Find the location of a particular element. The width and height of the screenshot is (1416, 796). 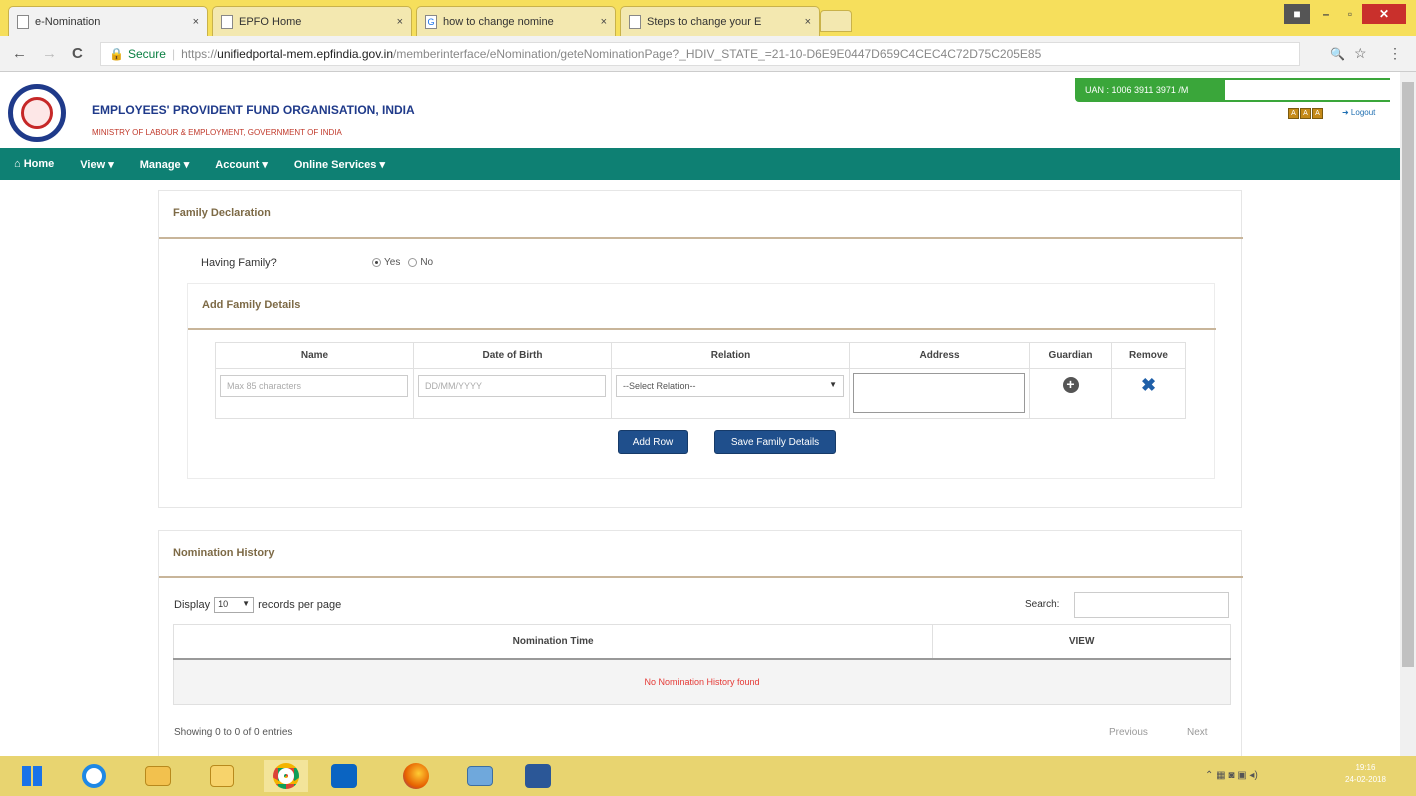

add-family-details-title: Add Family Details is located at coordinates (251, 305).